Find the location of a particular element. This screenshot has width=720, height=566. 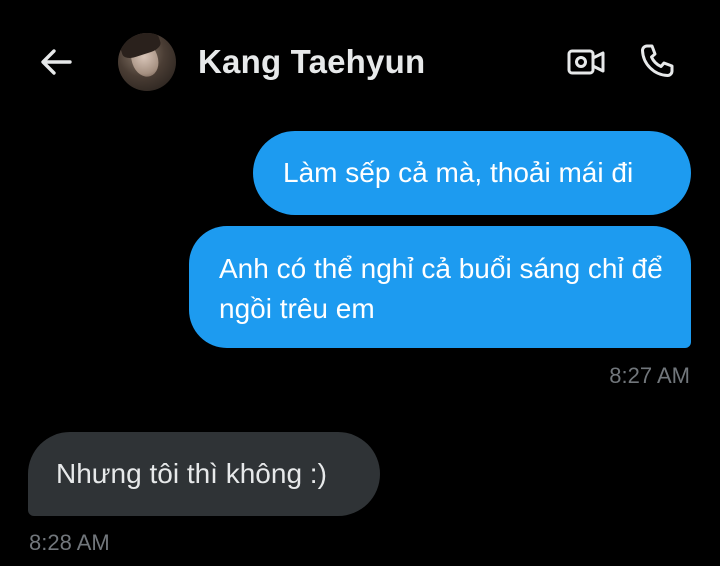

avatar is located at coordinates (147, 62).